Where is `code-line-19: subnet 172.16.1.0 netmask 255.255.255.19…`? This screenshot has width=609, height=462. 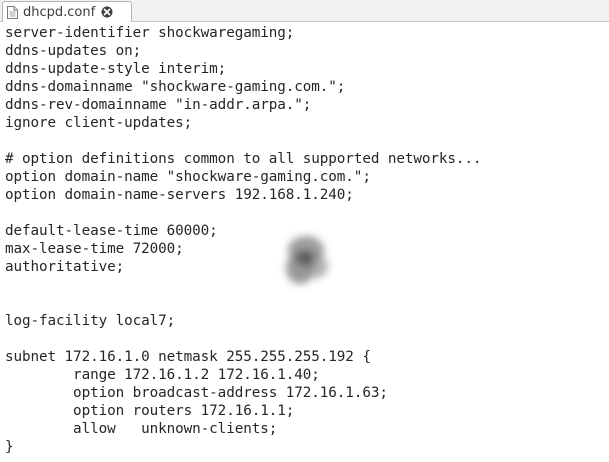 code-line-19: subnet 172.16.1.0 netmask 255.255.255.19… is located at coordinates (188, 357).